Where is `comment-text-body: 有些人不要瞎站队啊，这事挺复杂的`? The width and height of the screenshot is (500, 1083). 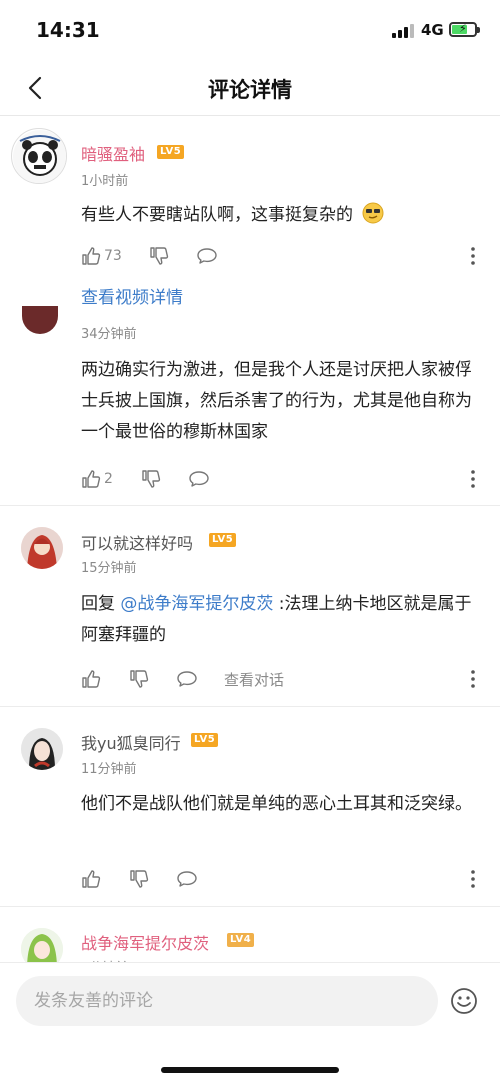
comment-text-body: 有些人不要瞎站队啊，这事挺复杂的 is located at coordinates (217, 215).